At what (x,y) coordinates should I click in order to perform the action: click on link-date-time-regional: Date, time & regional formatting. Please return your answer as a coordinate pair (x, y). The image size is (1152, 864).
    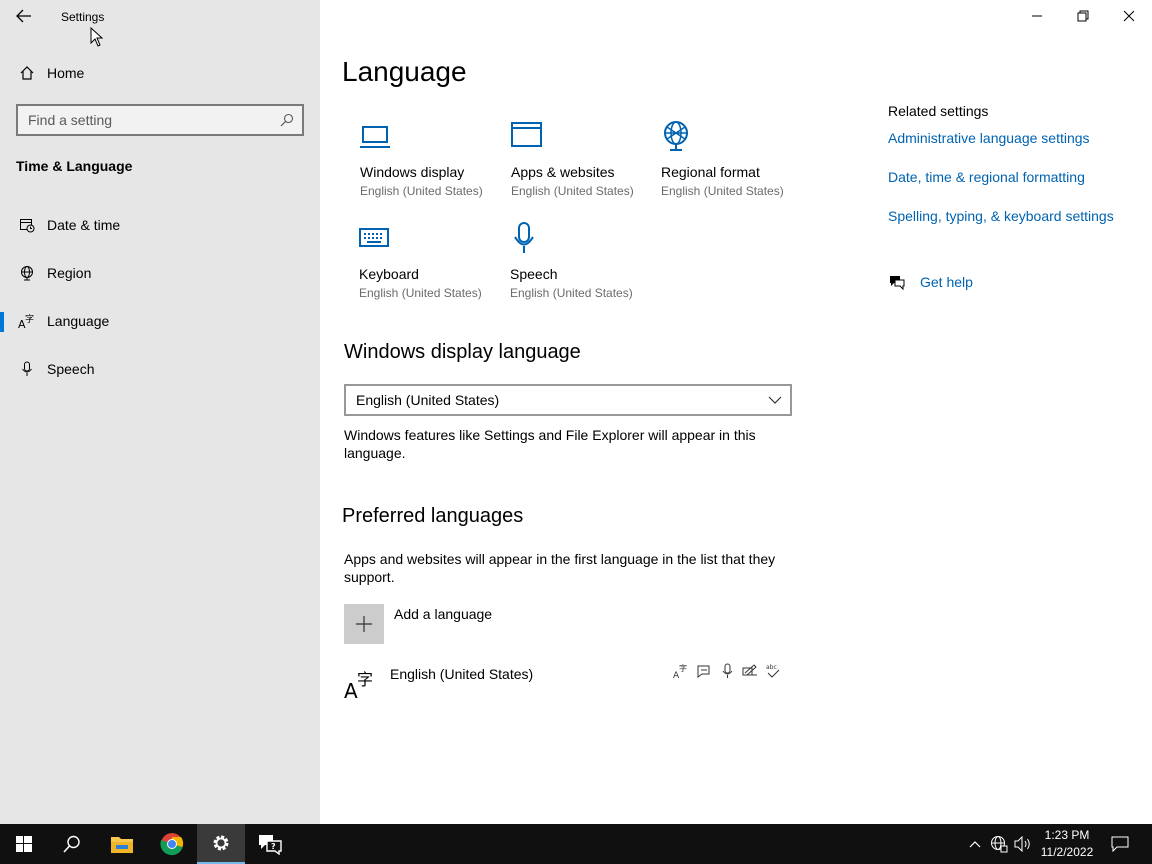
    Looking at the image, I should click on (986, 177).